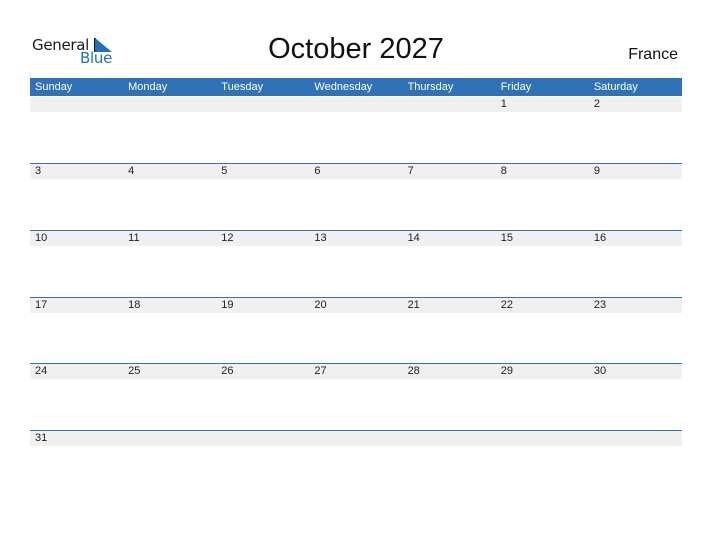 The height and width of the screenshot is (550, 712). Describe the element at coordinates (41, 371) in the screenshot. I see `day-cell: 24` at that location.